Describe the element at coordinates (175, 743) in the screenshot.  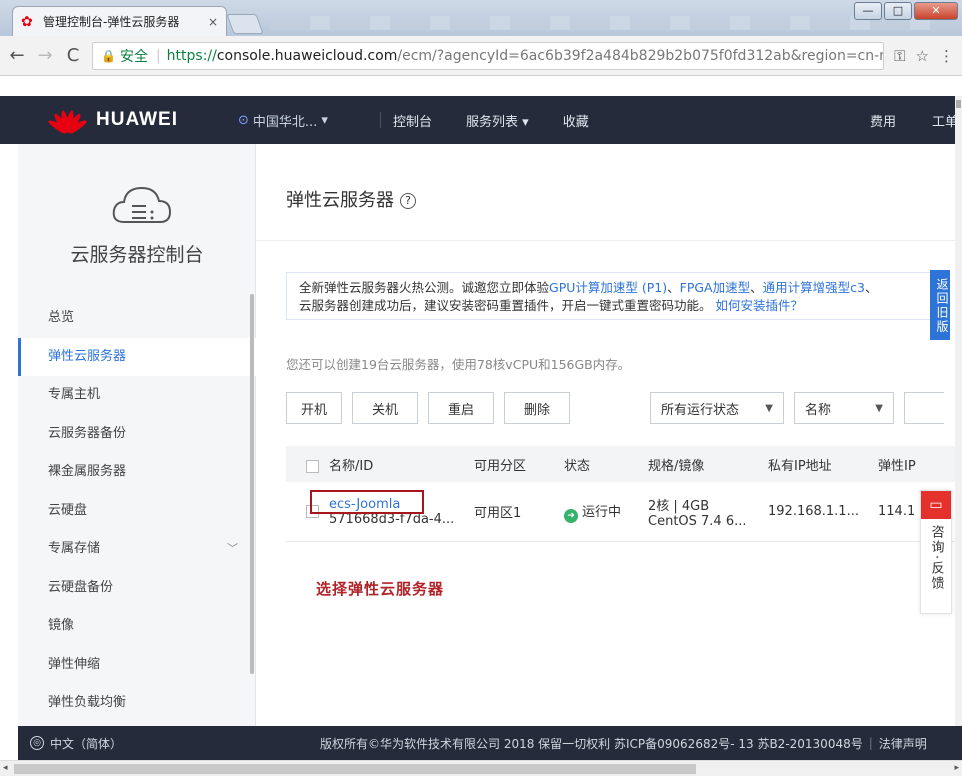
I see `language-selector: ◎ 中文（简体）` at that location.